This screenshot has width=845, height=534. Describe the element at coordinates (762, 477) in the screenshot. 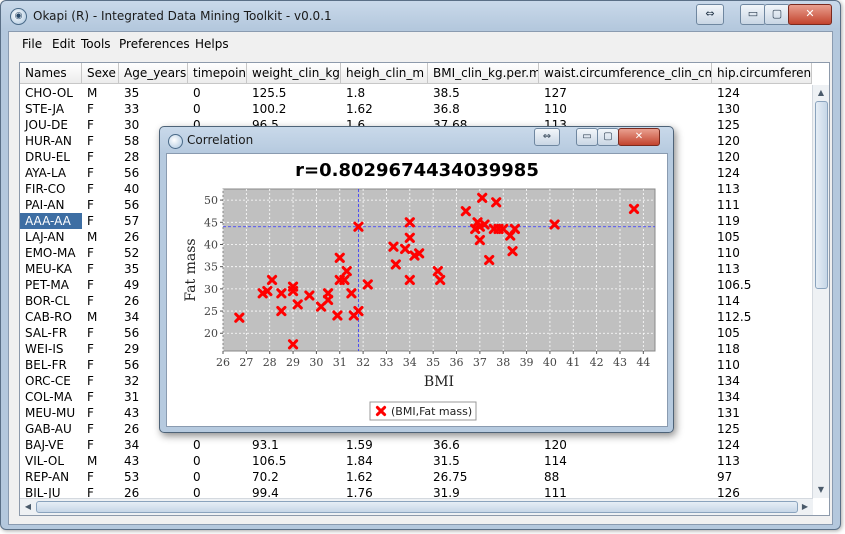

I see `table-cell: 97` at that location.